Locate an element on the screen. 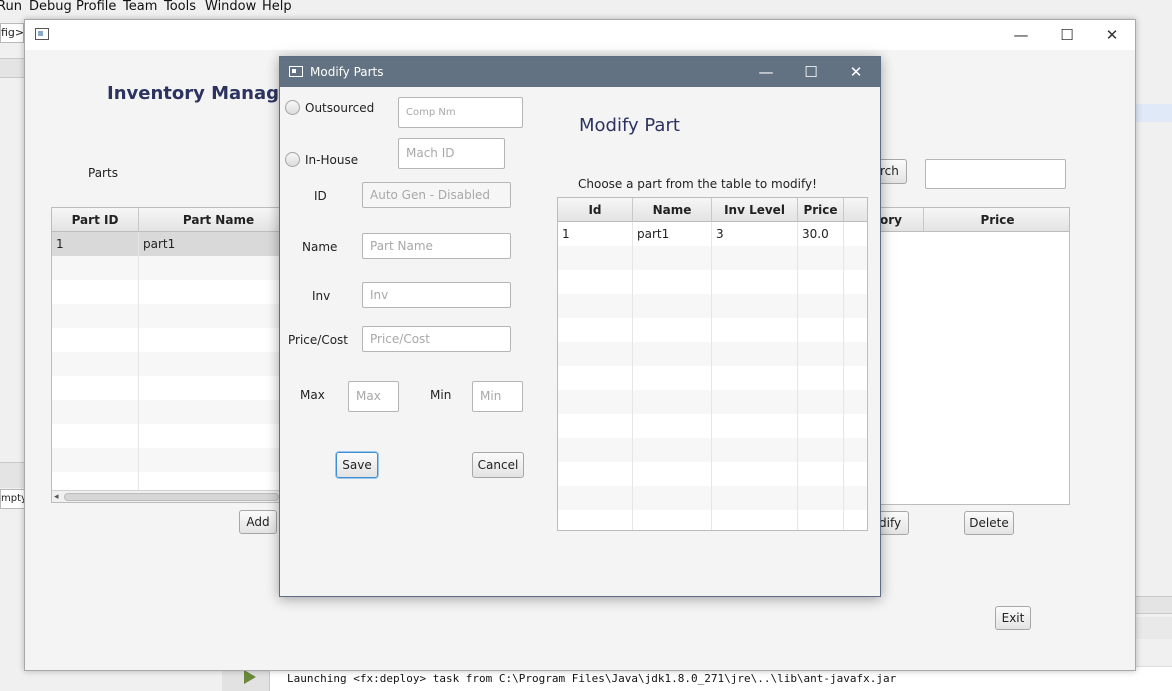 The image size is (1172, 691). cell-id: 1 is located at coordinates (595, 234).